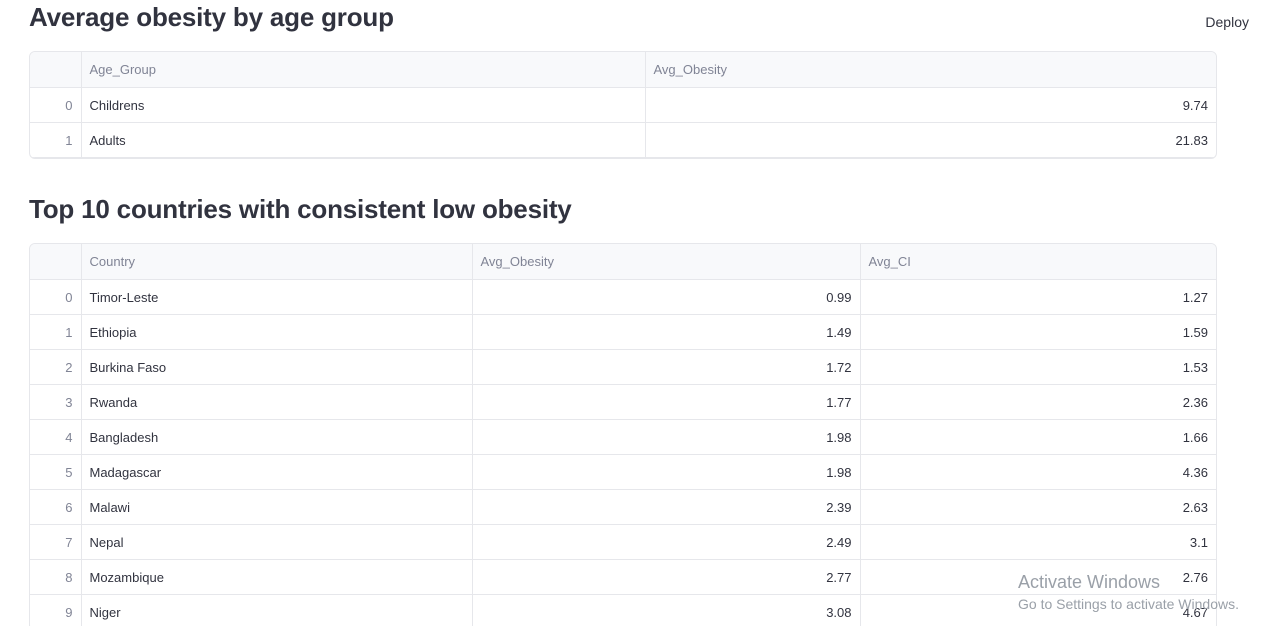 The height and width of the screenshot is (626, 1266). What do you see at coordinates (1227, 22) in the screenshot?
I see `deploy-button: Deploy` at bounding box center [1227, 22].